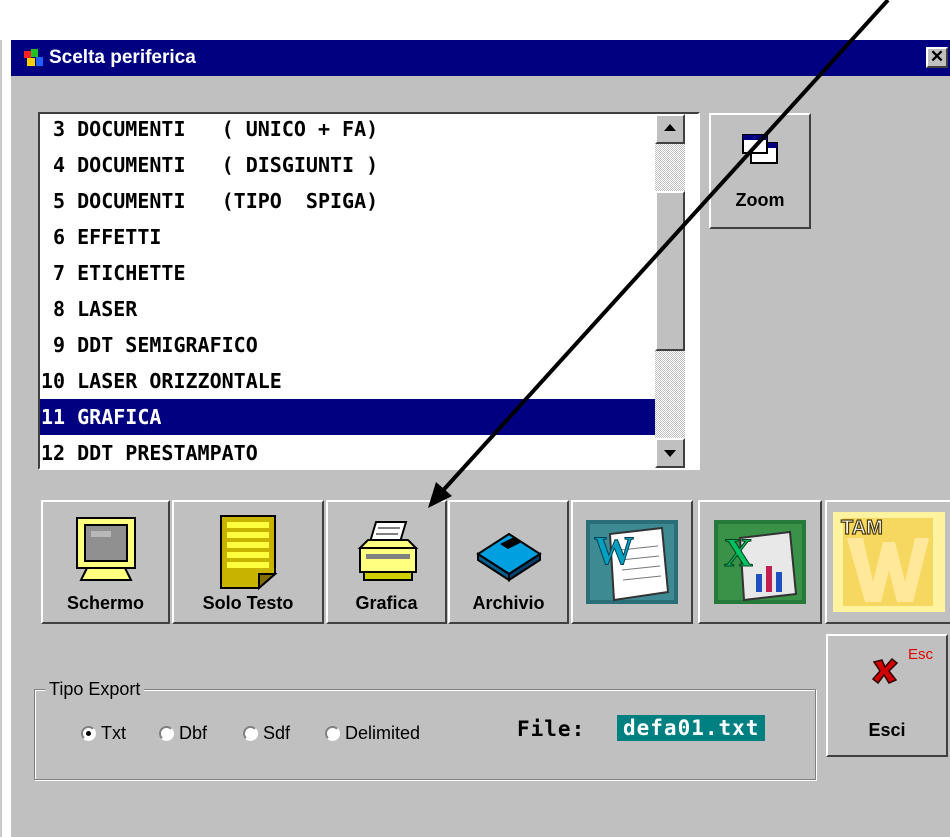  I want to click on list-item: 11 GRAFICA, so click(347, 417).